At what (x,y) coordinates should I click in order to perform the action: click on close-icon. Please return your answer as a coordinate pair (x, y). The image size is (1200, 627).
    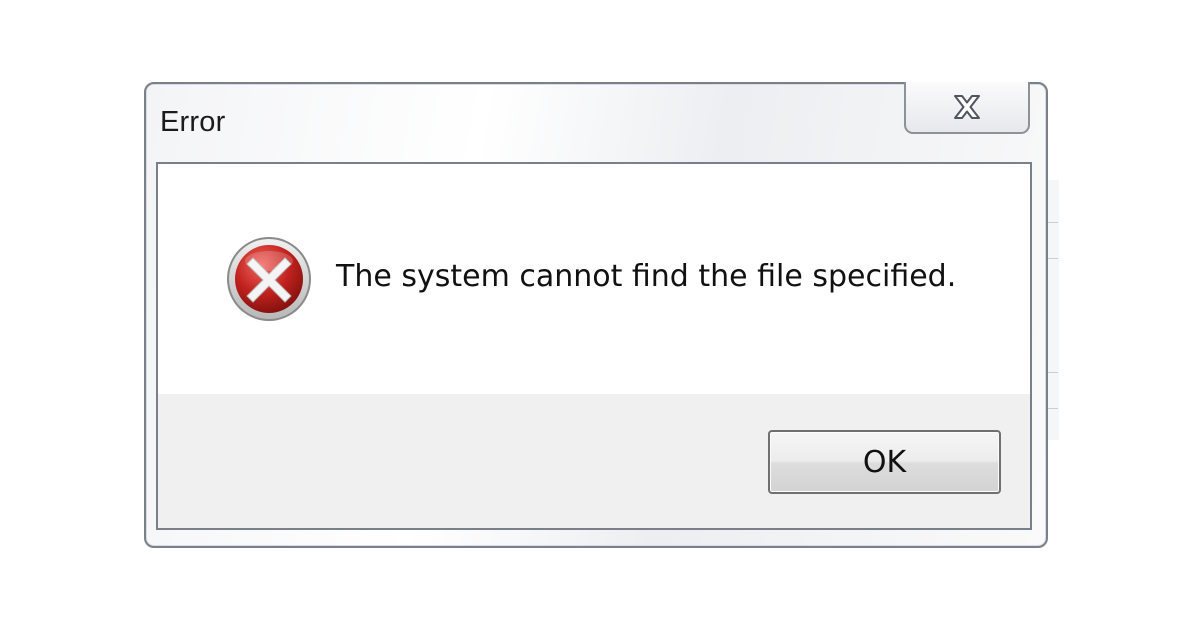
    Looking at the image, I should click on (967, 107).